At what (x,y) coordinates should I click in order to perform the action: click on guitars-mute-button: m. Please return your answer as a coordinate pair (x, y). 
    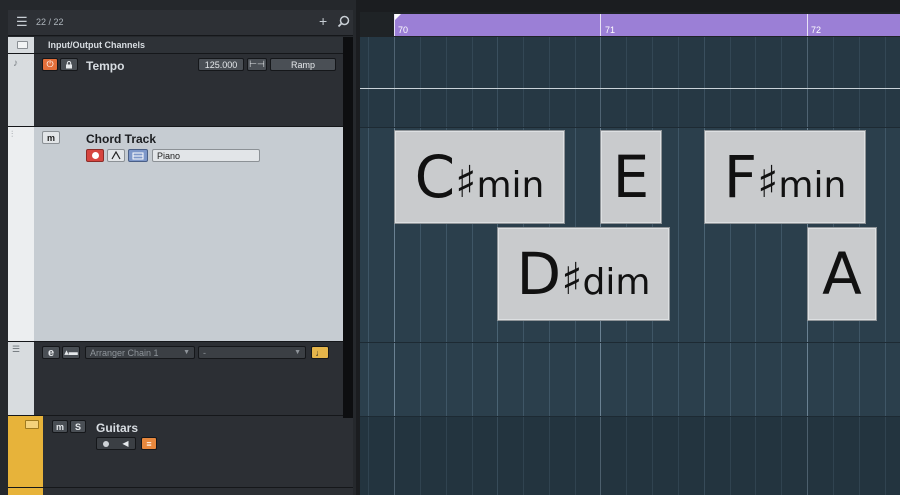
    Looking at the image, I should click on (60, 426).